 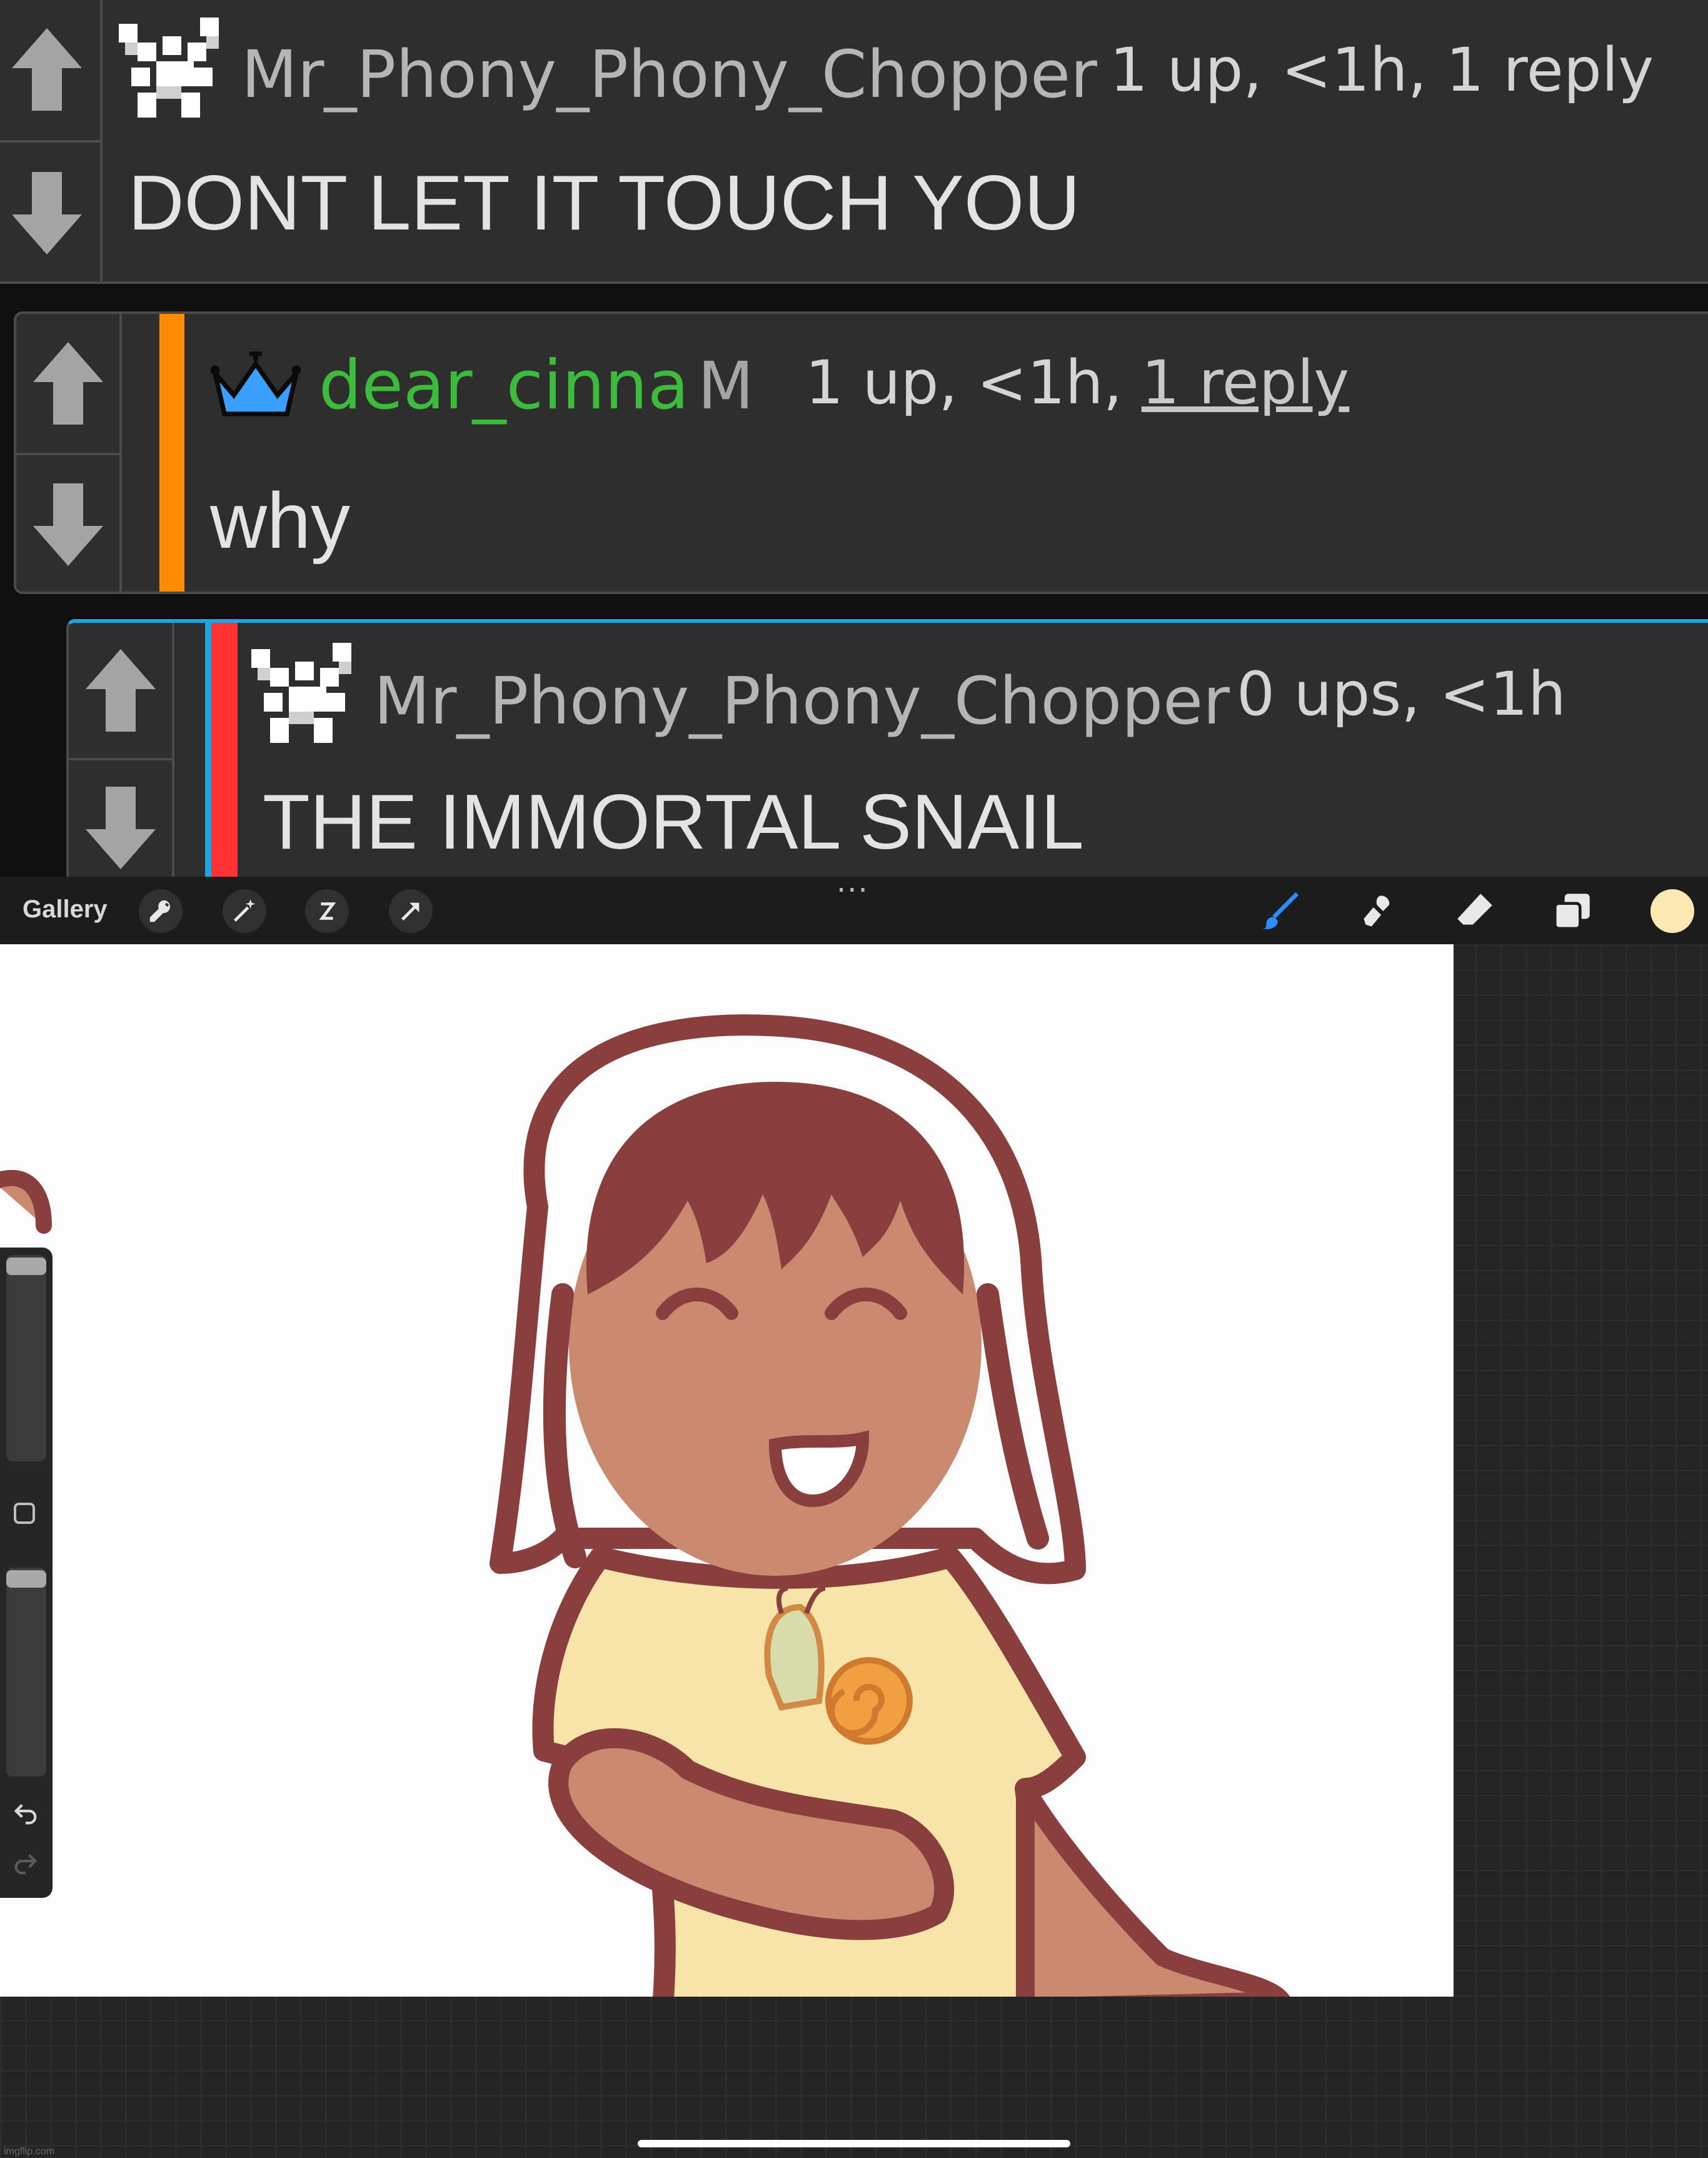 I want to click on arrow-transform-icon, so click(x=411, y=911).